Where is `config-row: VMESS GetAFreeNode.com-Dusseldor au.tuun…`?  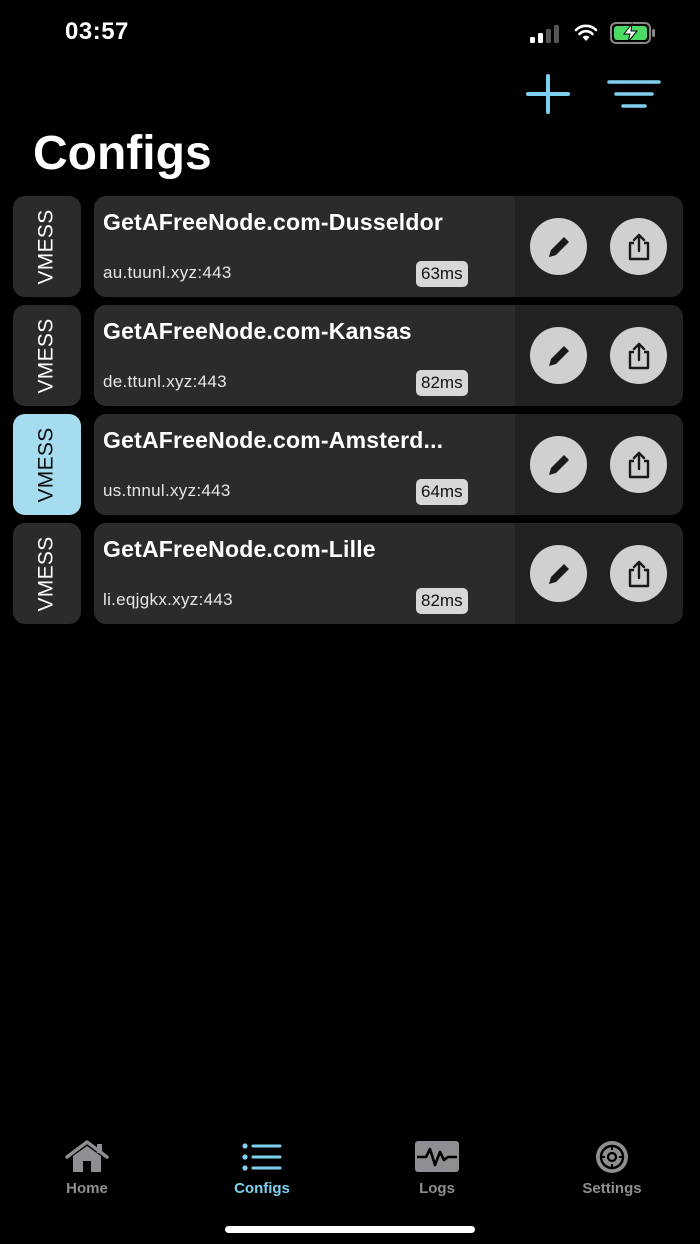 config-row: VMESS GetAFreeNode.com-Dusseldor au.tuun… is located at coordinates (350, 247).